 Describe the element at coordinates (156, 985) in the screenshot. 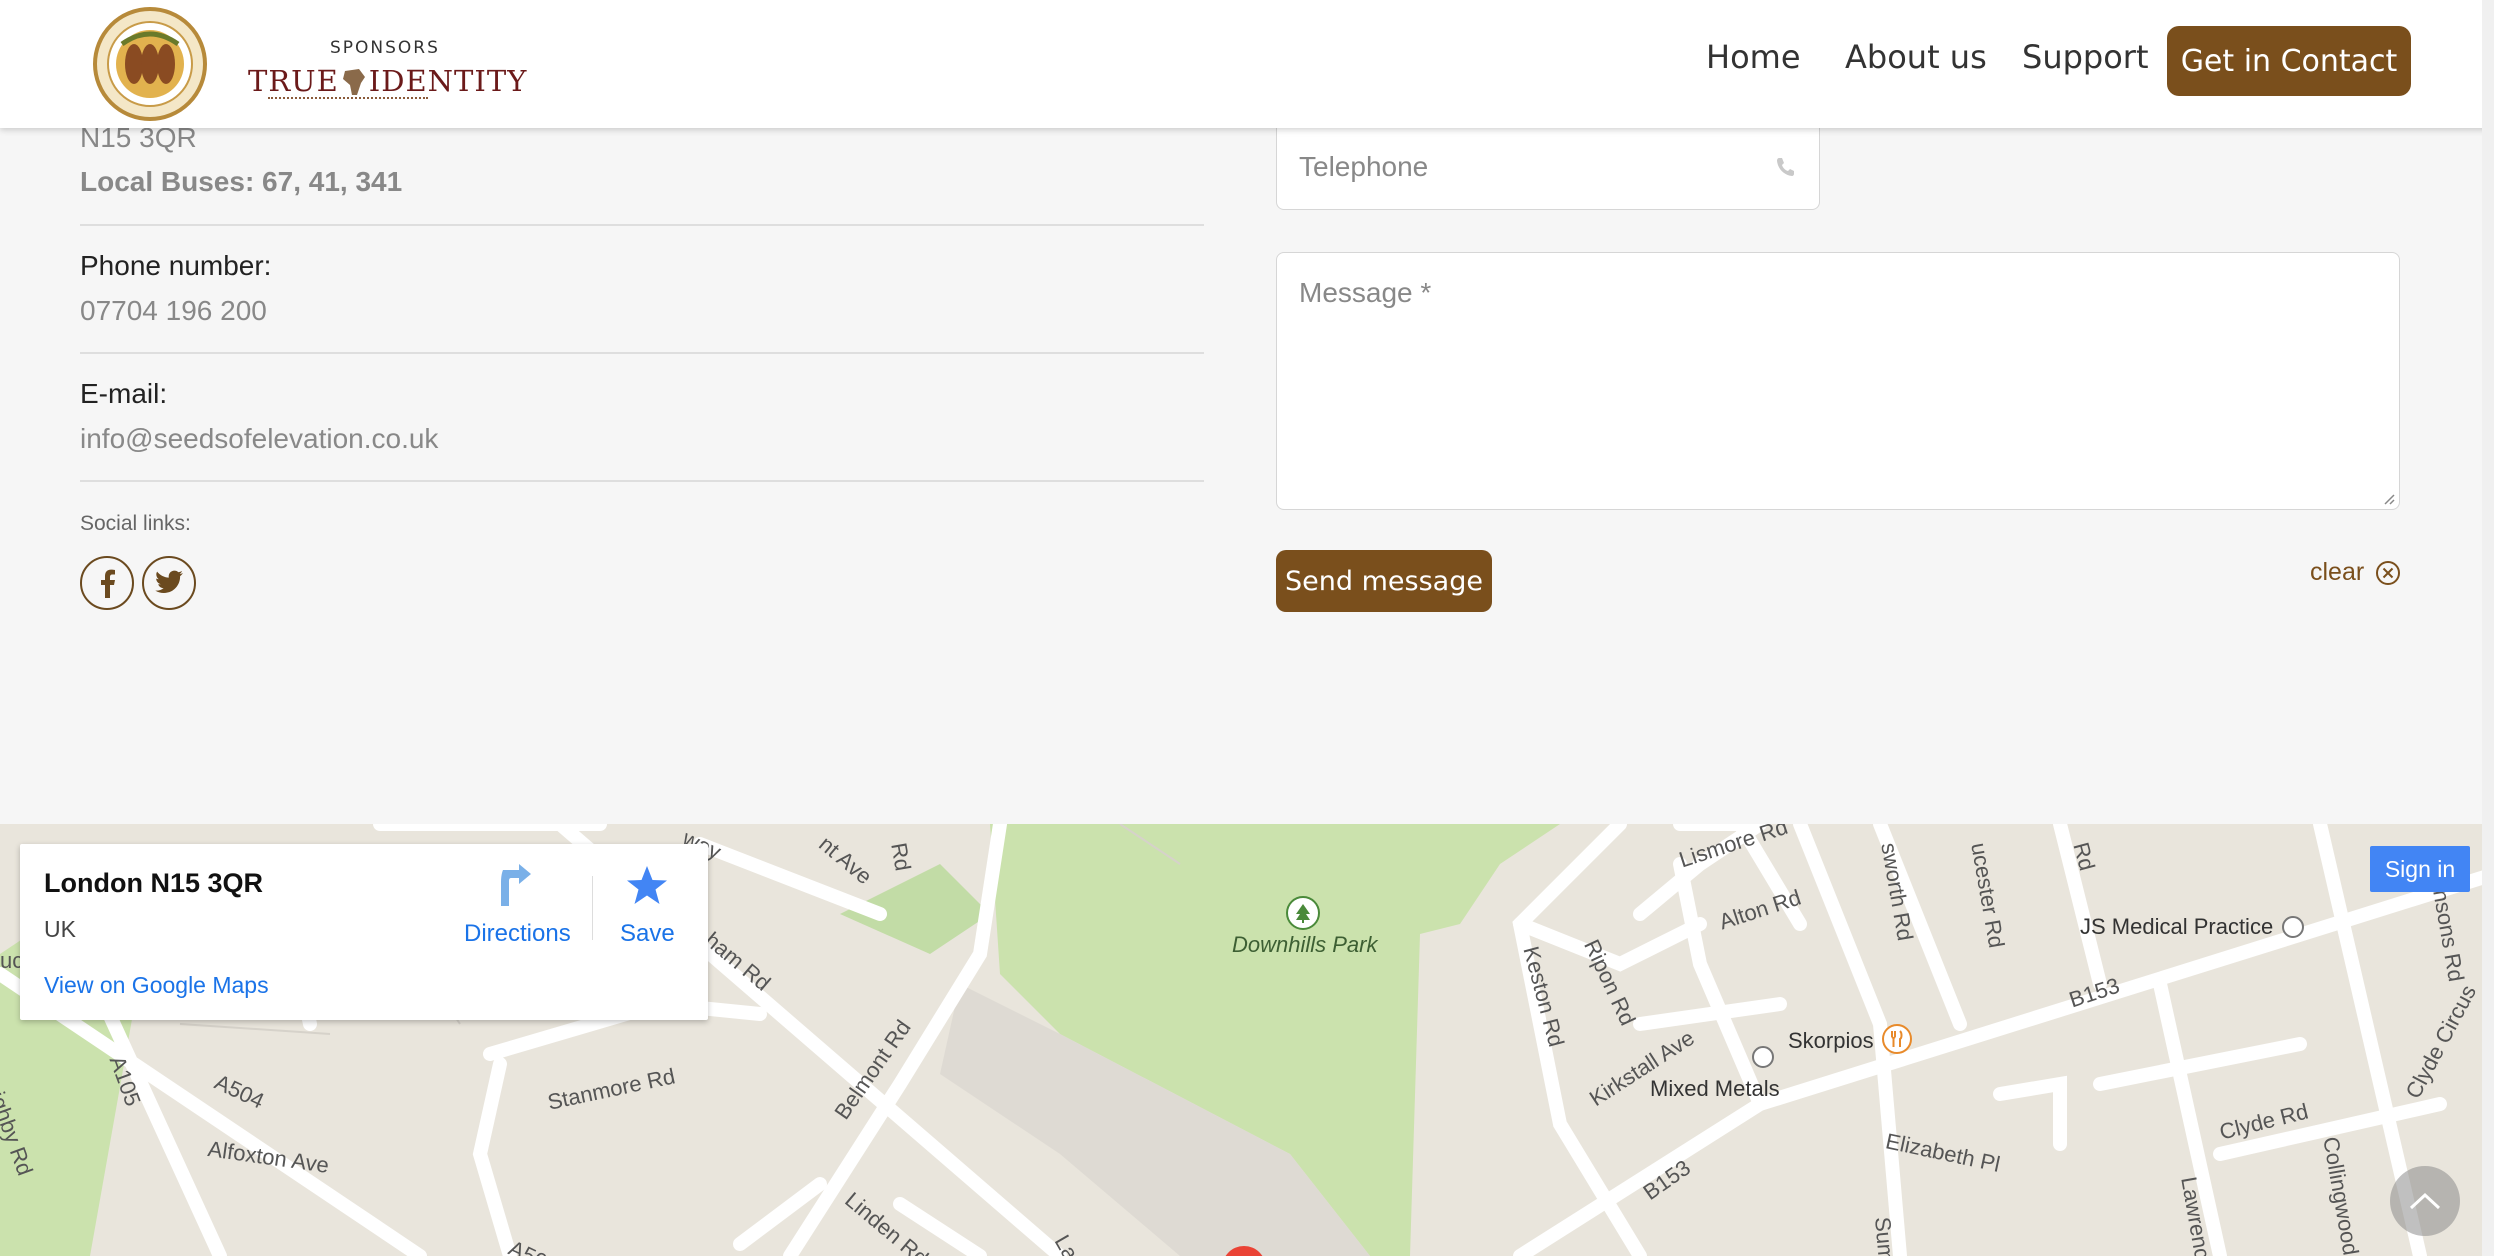

I see `view-on-google-maps-link: View on Google Maps` at that location.